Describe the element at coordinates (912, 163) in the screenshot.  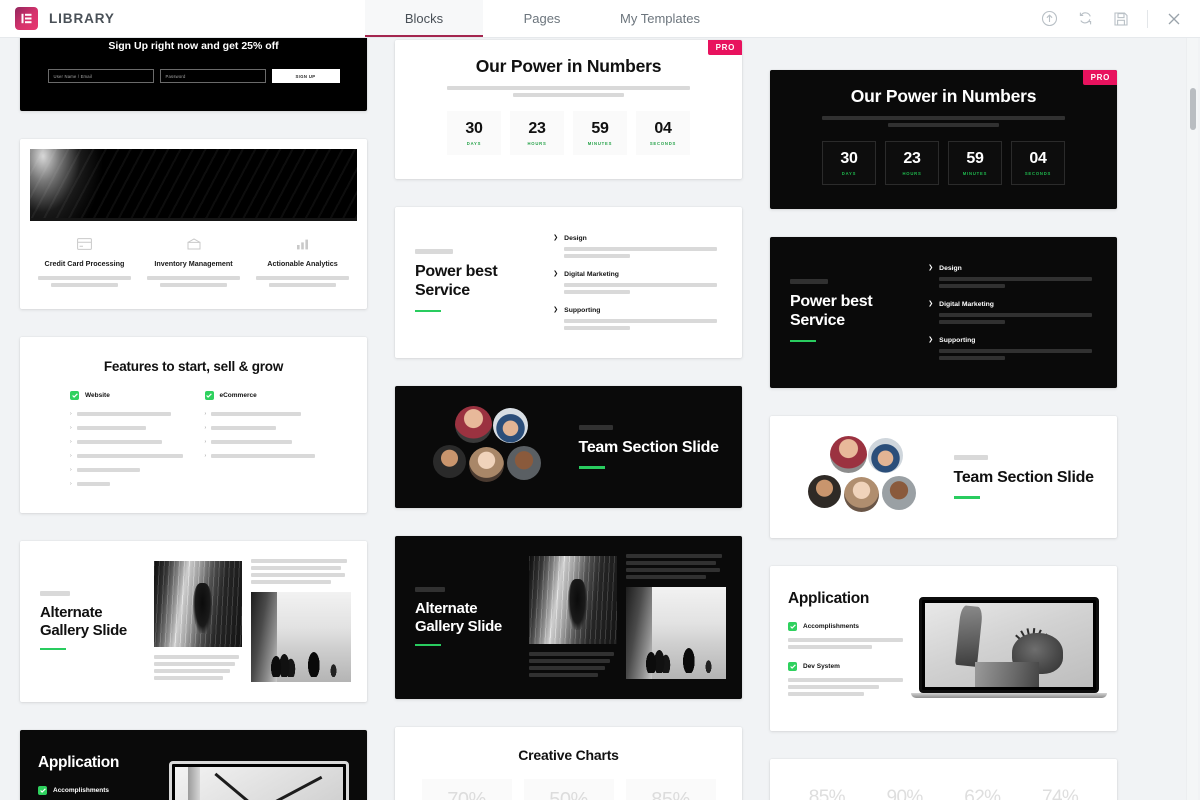
I see `countdown-unit: 23 HOURS` at that location.